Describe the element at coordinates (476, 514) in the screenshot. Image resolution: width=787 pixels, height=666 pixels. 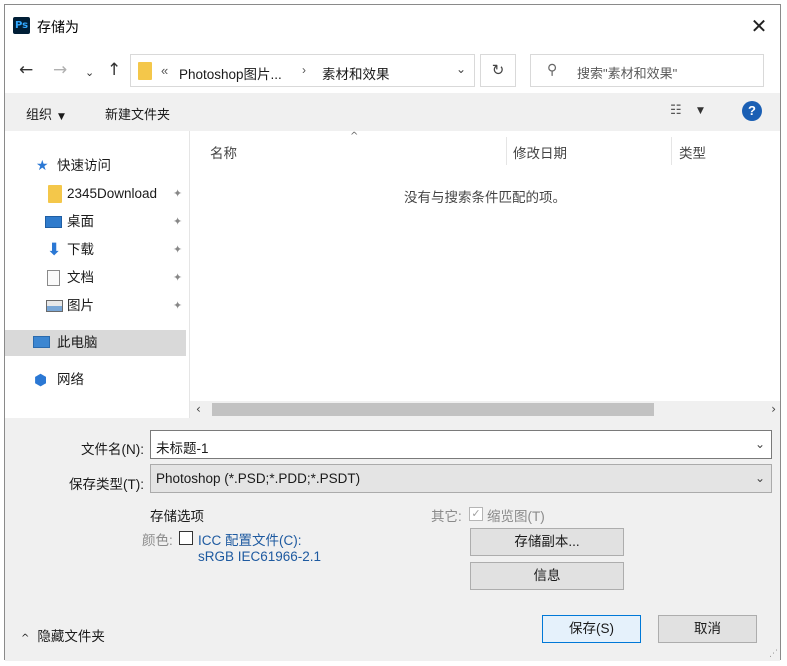
I see `thumbnail-checkbox: ✓` at that location.